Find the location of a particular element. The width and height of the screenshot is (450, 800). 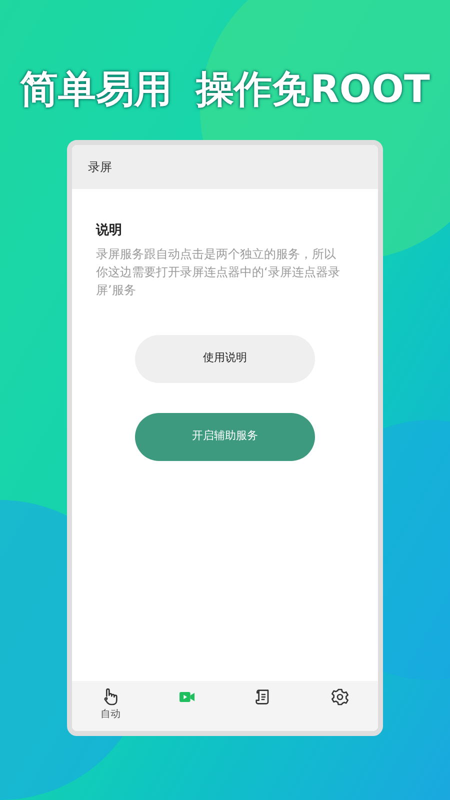

instructions-button: 使用说明 is located at coordinates (225, 358).